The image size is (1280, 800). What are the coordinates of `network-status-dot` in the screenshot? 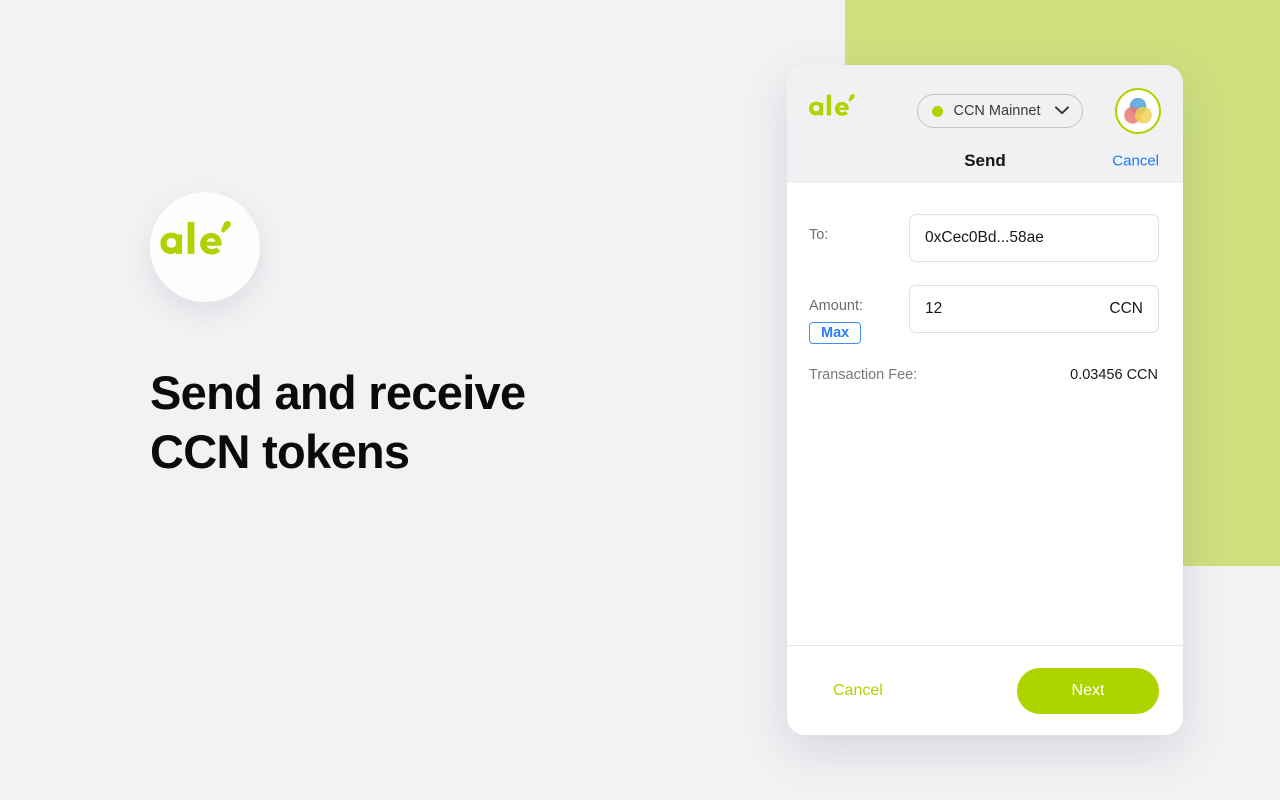 It's located at (938, 111).